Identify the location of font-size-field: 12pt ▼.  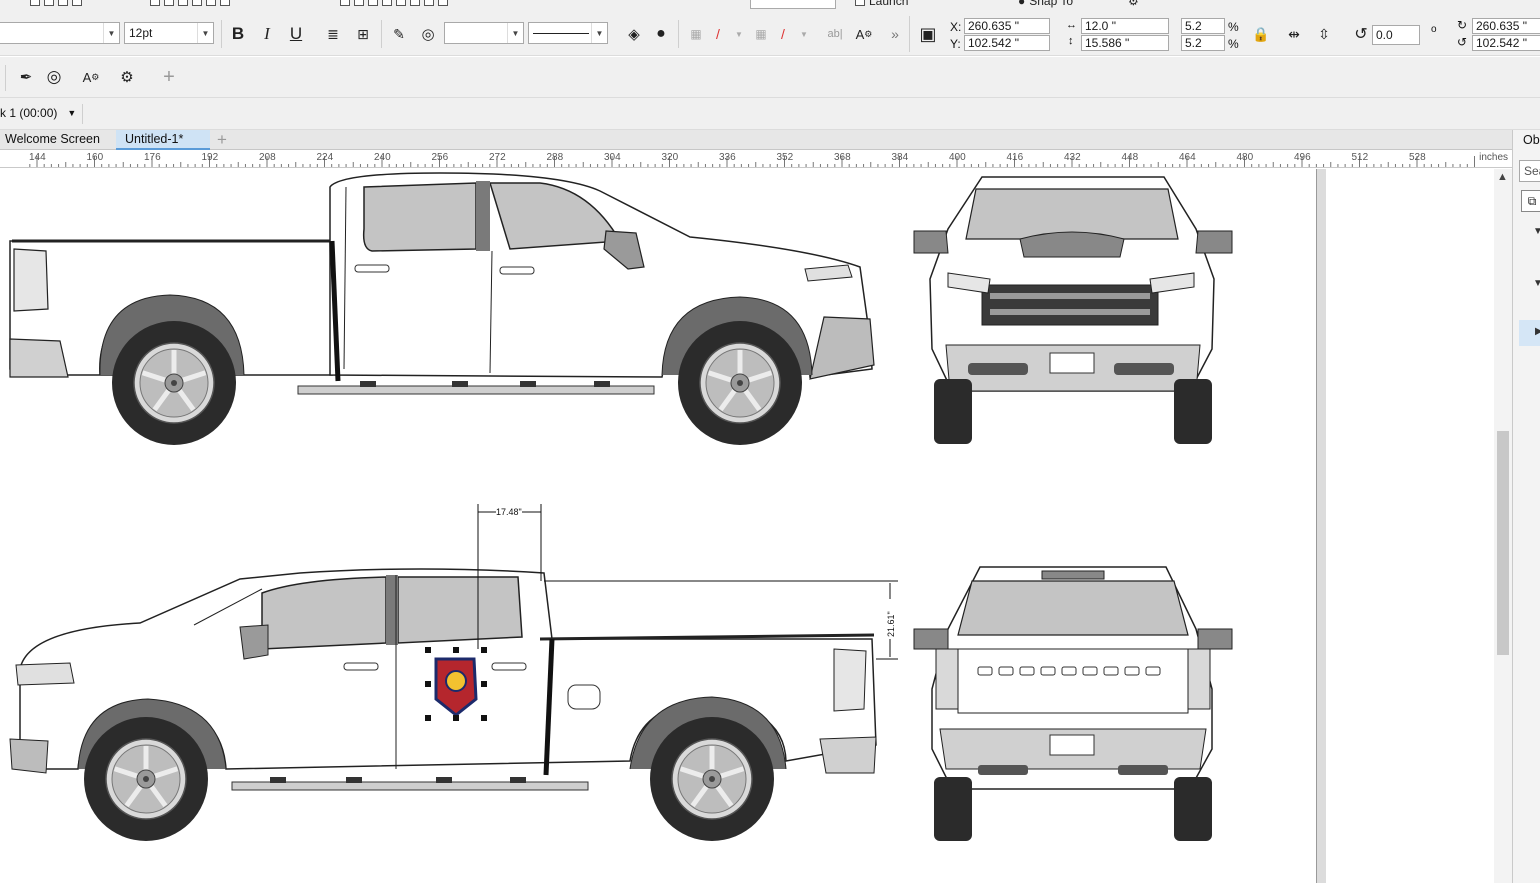
(169, 33).